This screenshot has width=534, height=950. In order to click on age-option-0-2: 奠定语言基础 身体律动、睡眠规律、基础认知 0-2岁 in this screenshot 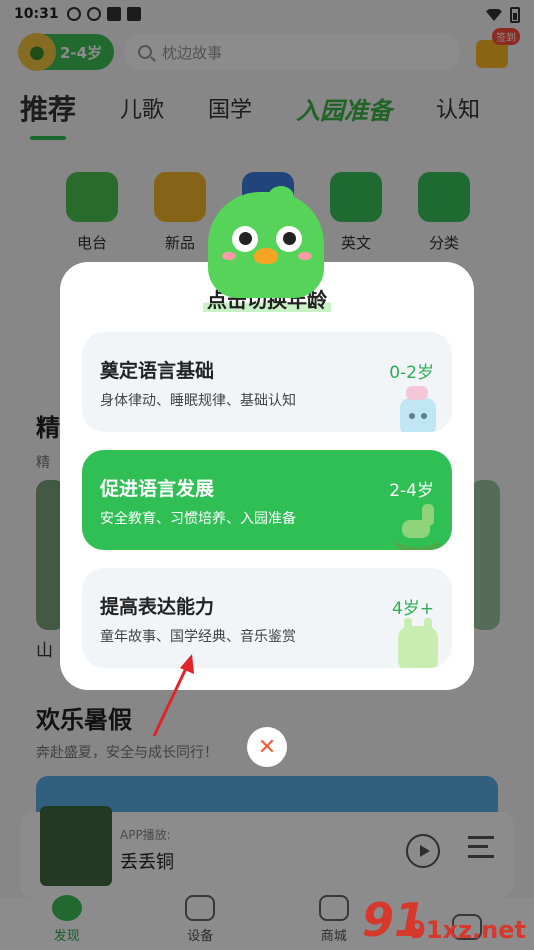, I will do `click(267, 382)`.